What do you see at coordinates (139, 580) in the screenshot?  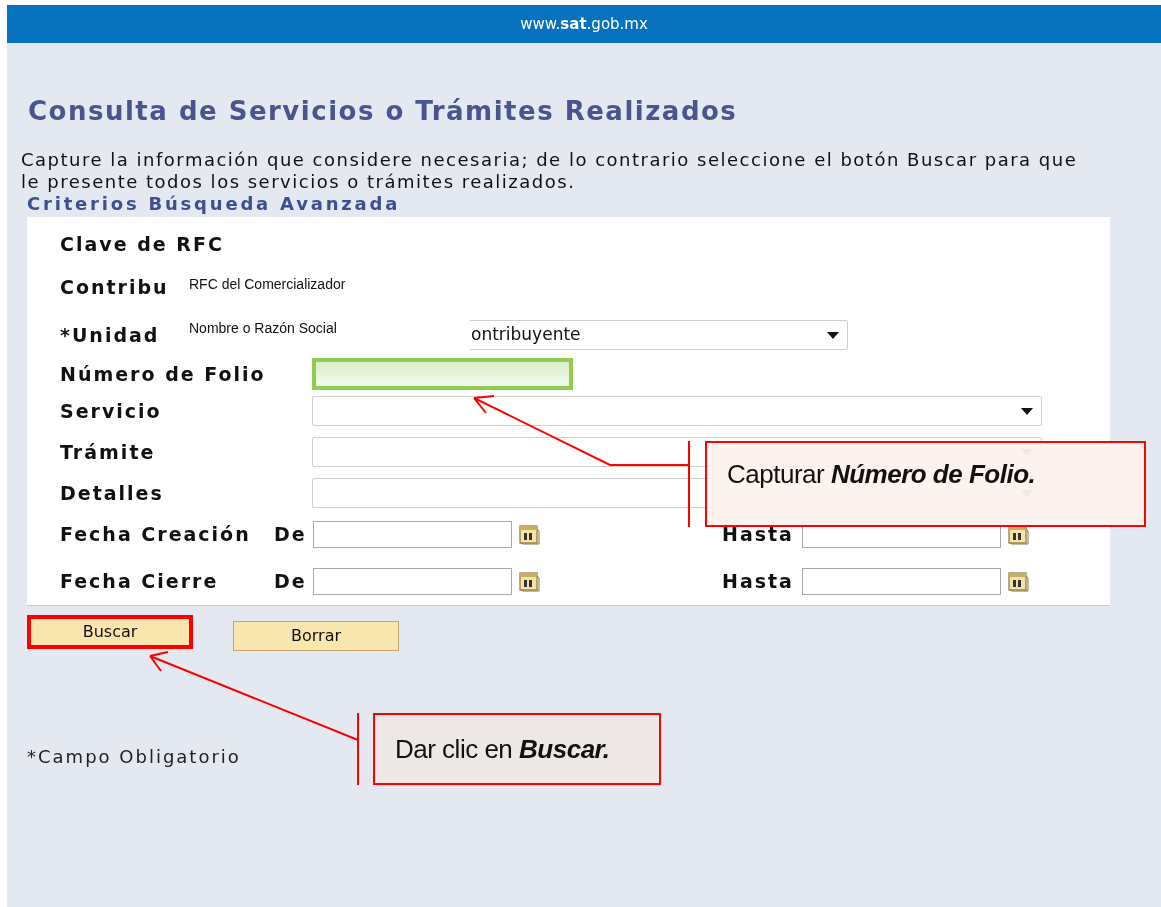 I see `field-label: Fecha Cierre` at bounding box center [139, 580].